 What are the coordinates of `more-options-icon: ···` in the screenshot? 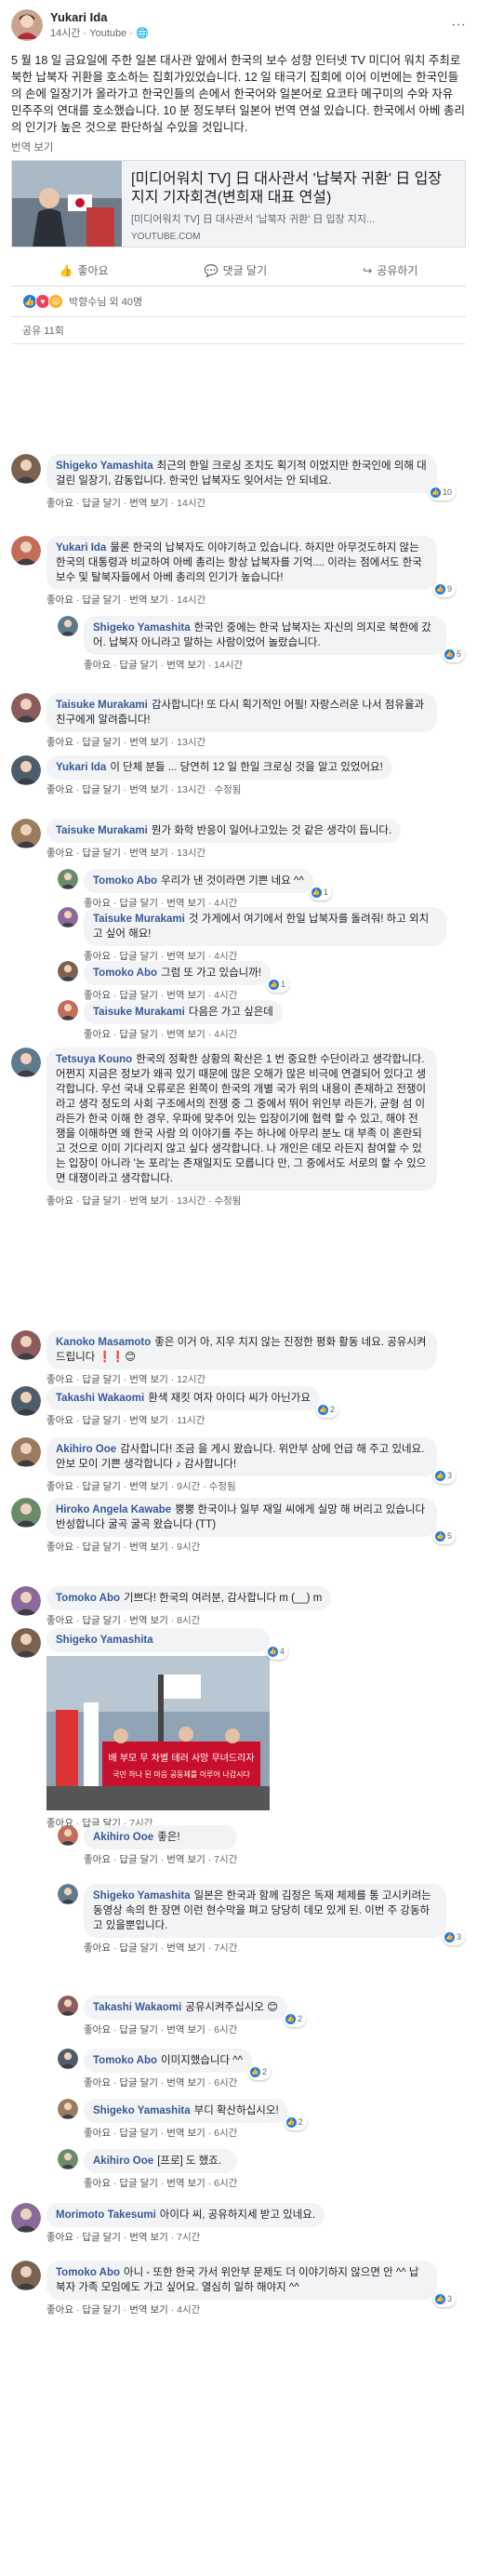 It's located at (458, 25).